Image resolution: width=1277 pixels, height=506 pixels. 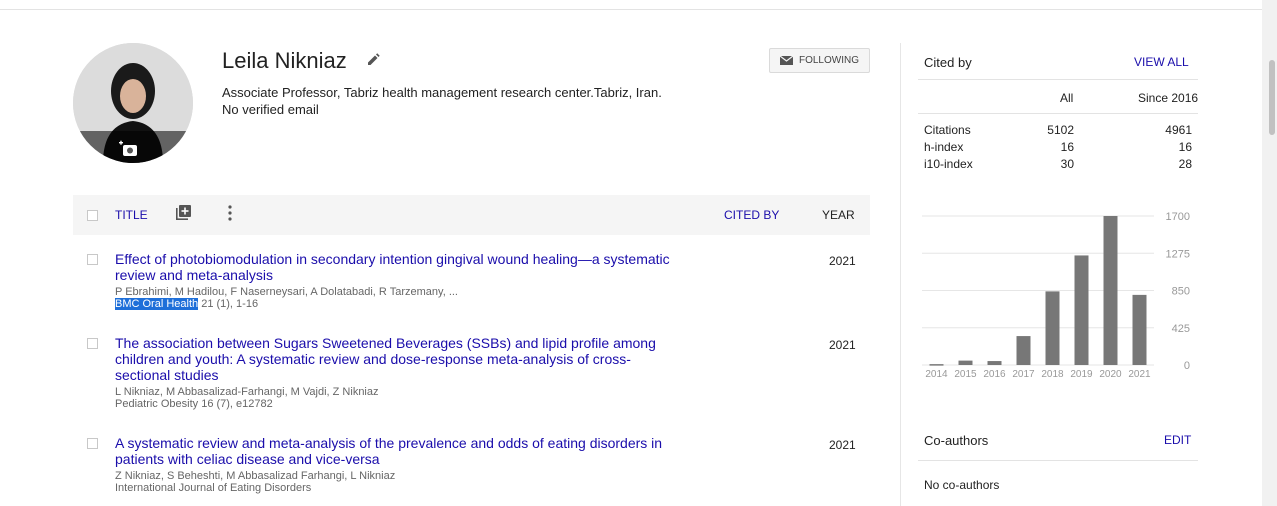 What do you see at coordinates (944, 147) in the screenshot?
I see `stat-label: h-index` at bounding box center [944, 147].